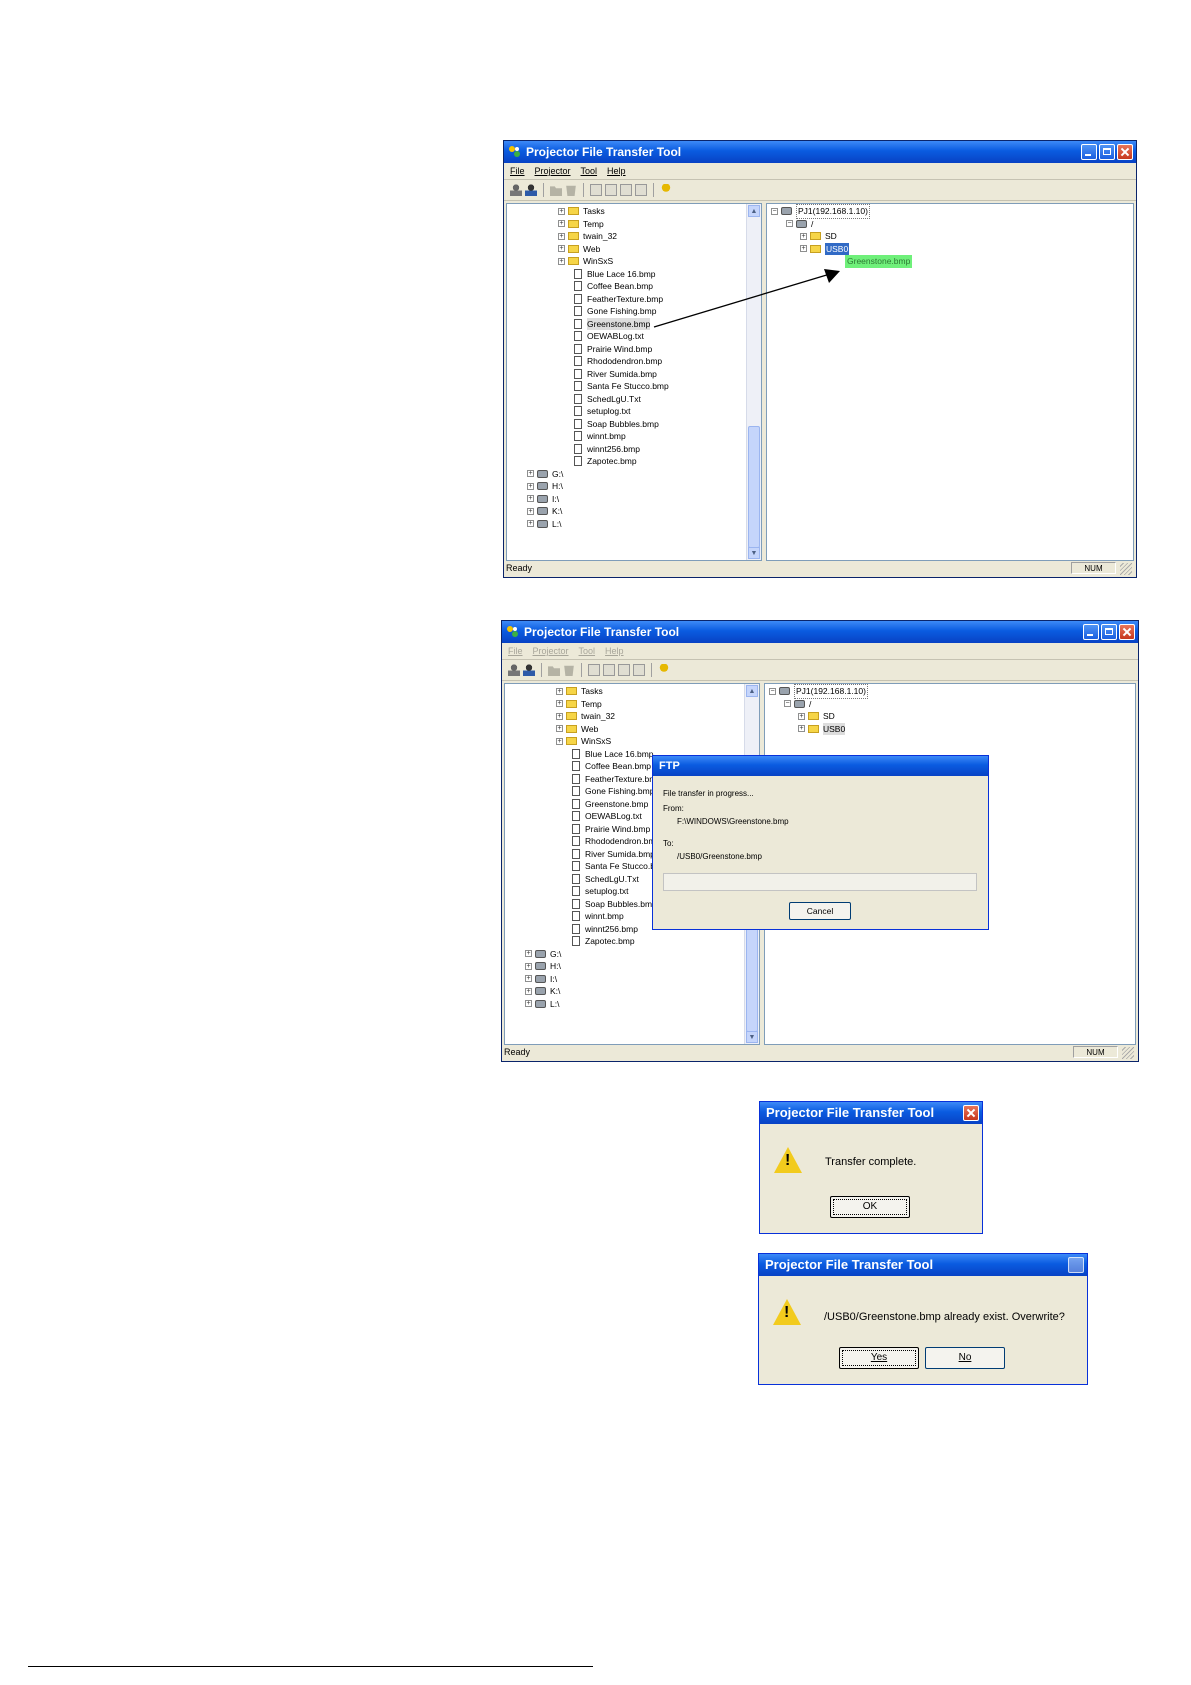 This screenshot has height=1685, width=1191. I want to click on menu-tool: Tool, so click(589, 171).